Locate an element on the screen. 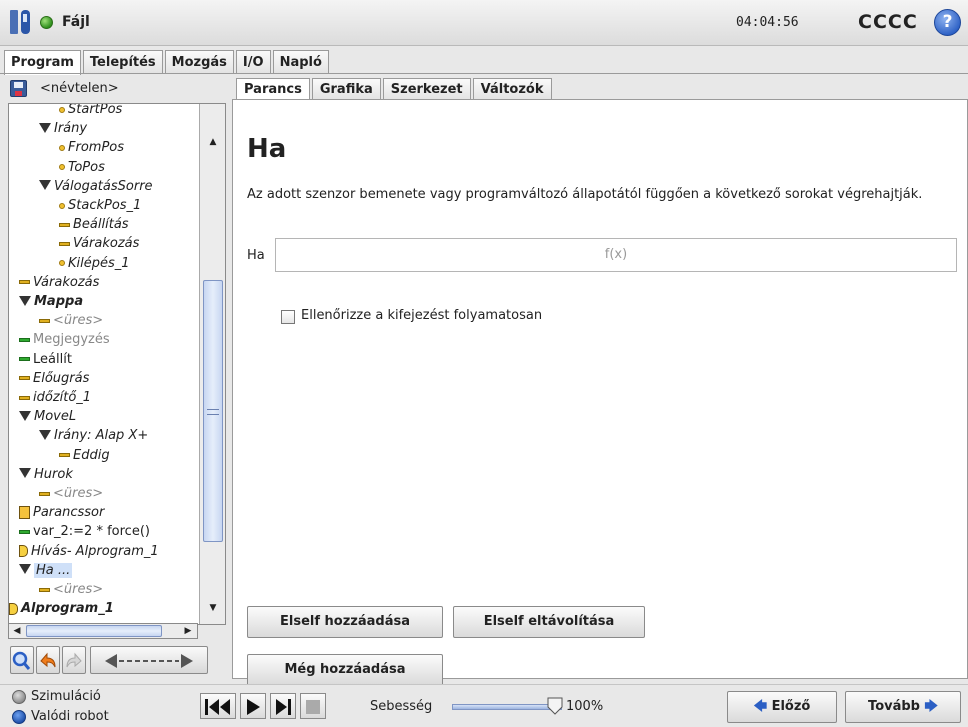  tree-node: Eddig is located at coordinates (84, 455).